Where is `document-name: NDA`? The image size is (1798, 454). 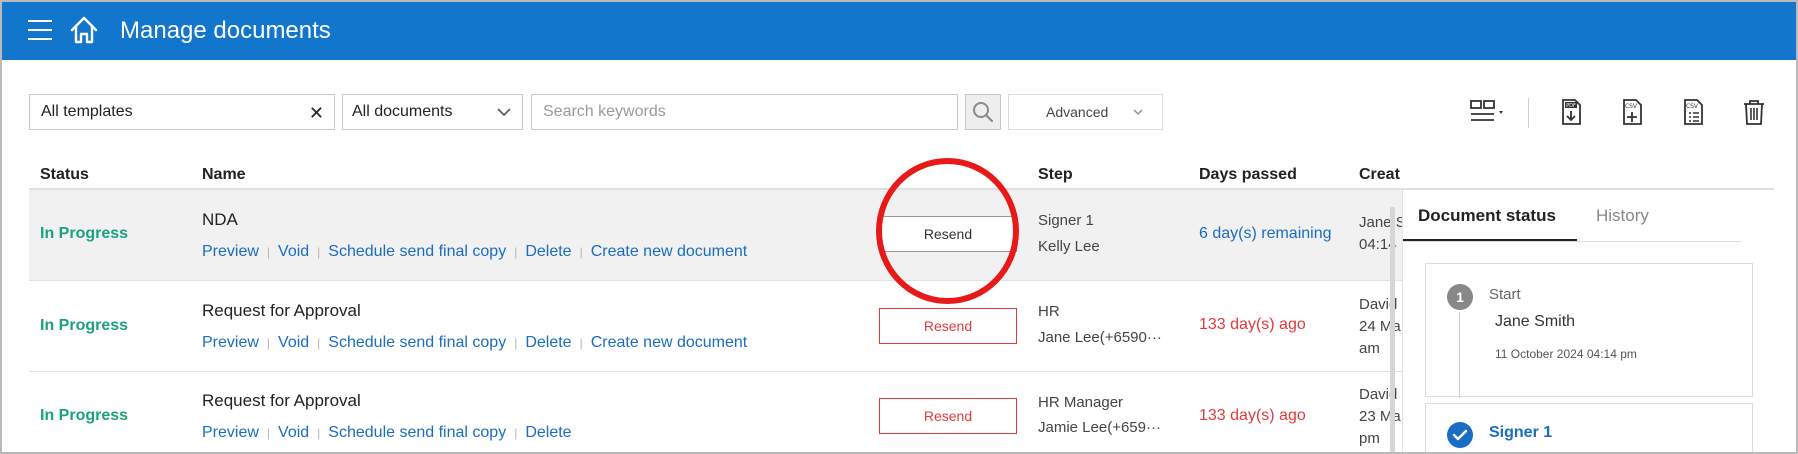
document-name: NDA is located at coordinates (220, 220).